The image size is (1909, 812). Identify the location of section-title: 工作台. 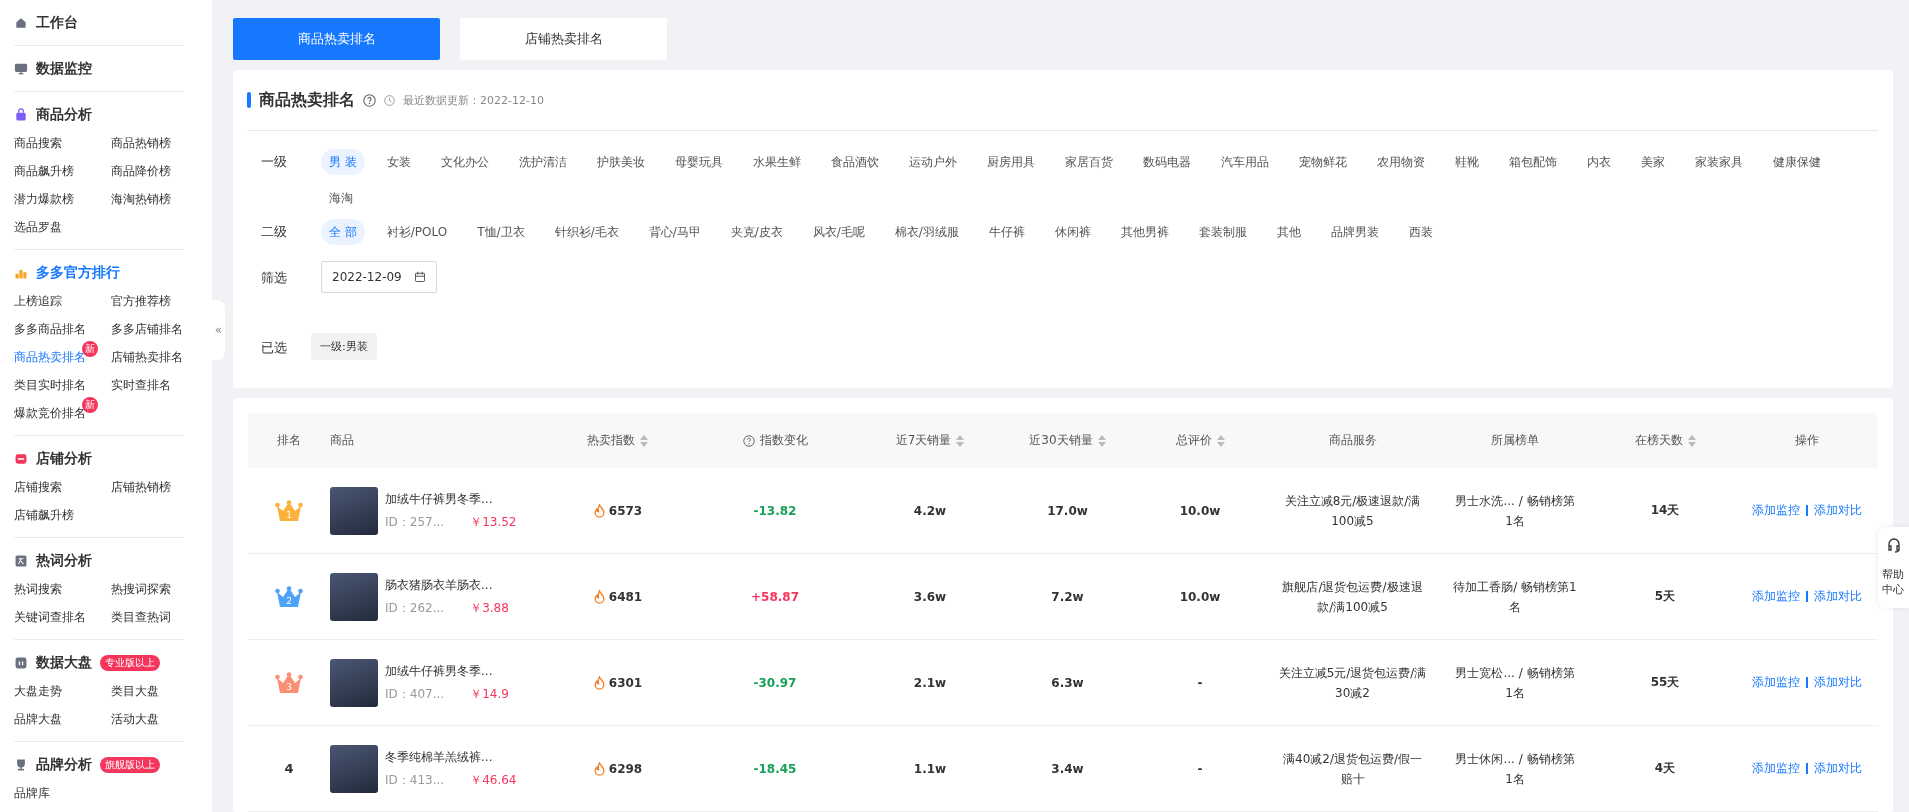
(57, 23).